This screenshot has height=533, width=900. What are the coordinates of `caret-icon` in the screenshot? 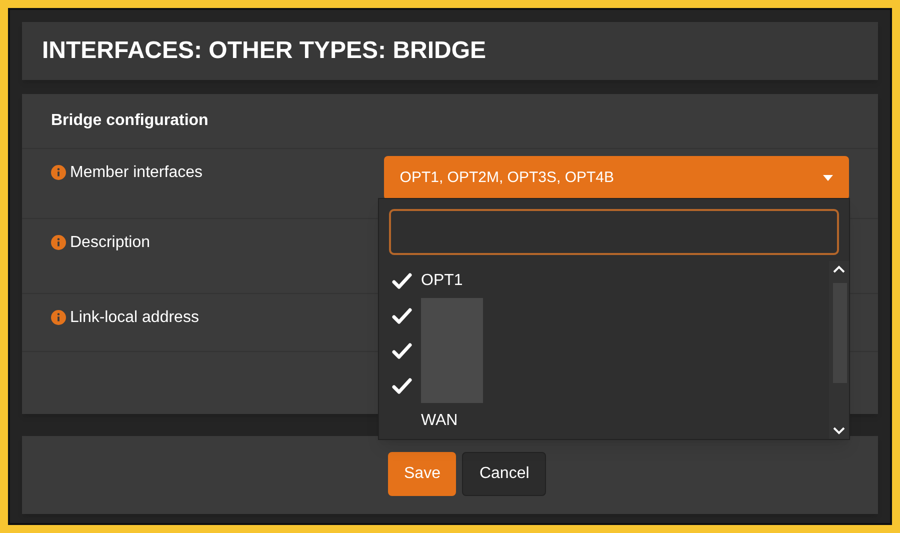 It's located at (828, 178).